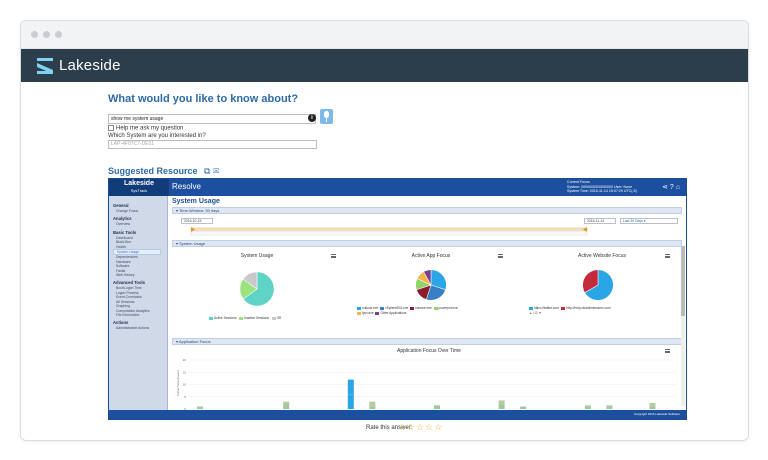 The height and width of the screenshot is (460, 768). What do you see at coordinates (185, 372) in the screenshot?
I see `y-tick-label: 15` at bounding box center [185, 372].